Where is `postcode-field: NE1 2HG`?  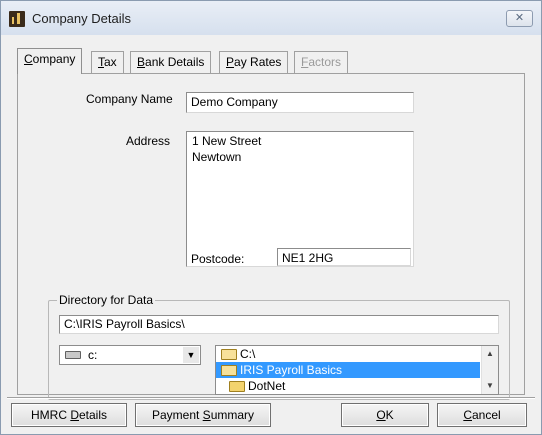 postcode-field: NE1 2HG is located at coordinates (344, 257).